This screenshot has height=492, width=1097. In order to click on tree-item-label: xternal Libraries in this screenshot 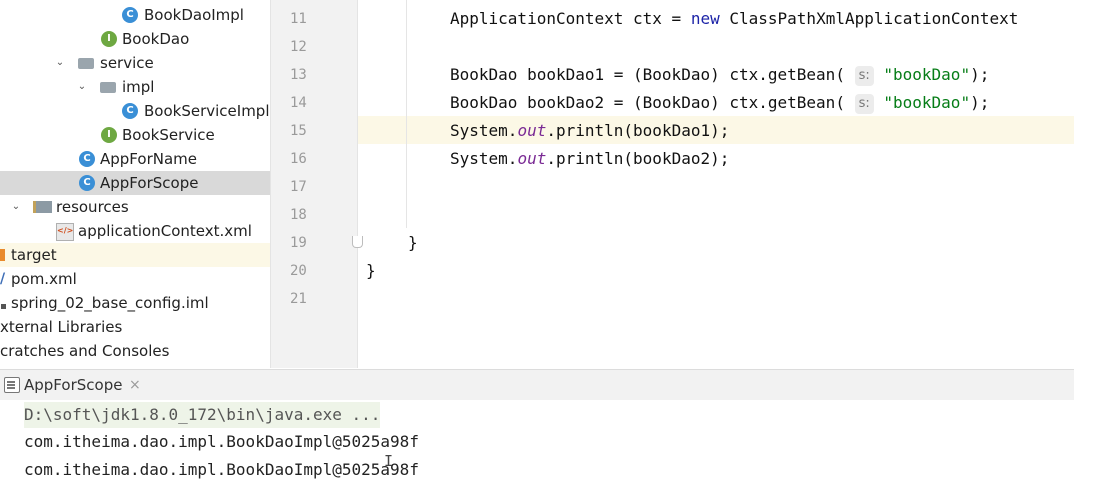, I will do `click(61, 327)`.